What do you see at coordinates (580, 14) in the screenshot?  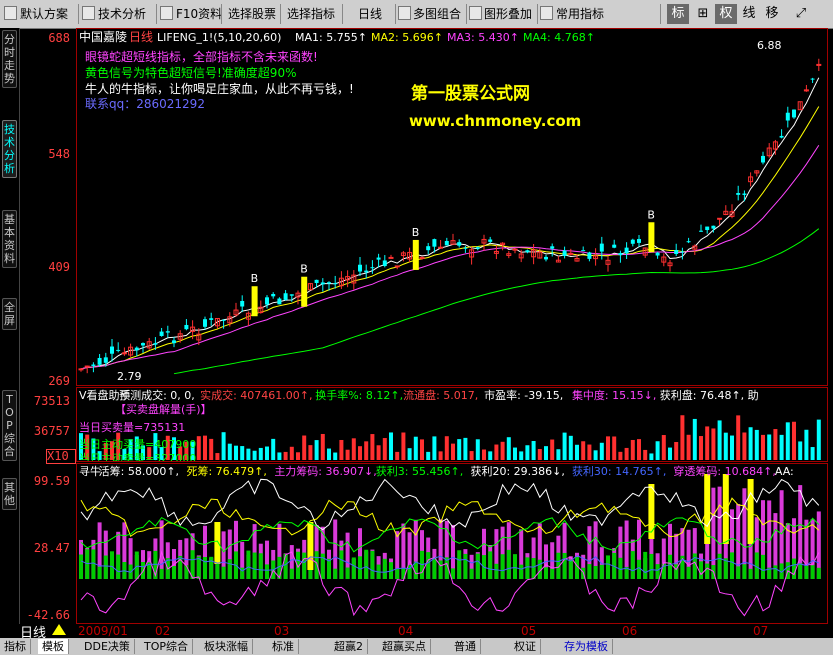 I see `menu-common-indicator: 常用指标` at bounding box center [580, 14].